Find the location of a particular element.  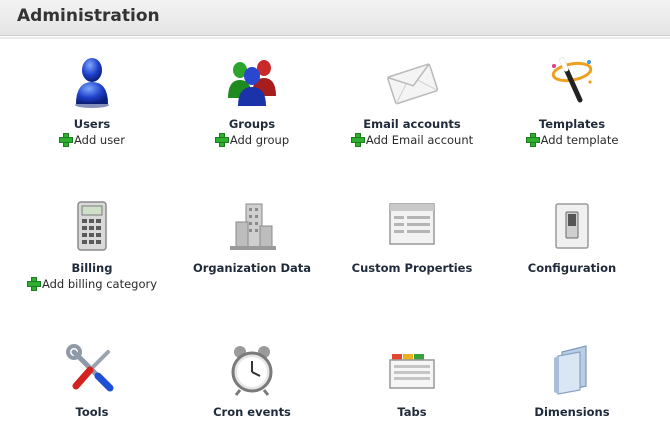

add-billing-category-link: Add billing category is located at coordinates (92, 284).